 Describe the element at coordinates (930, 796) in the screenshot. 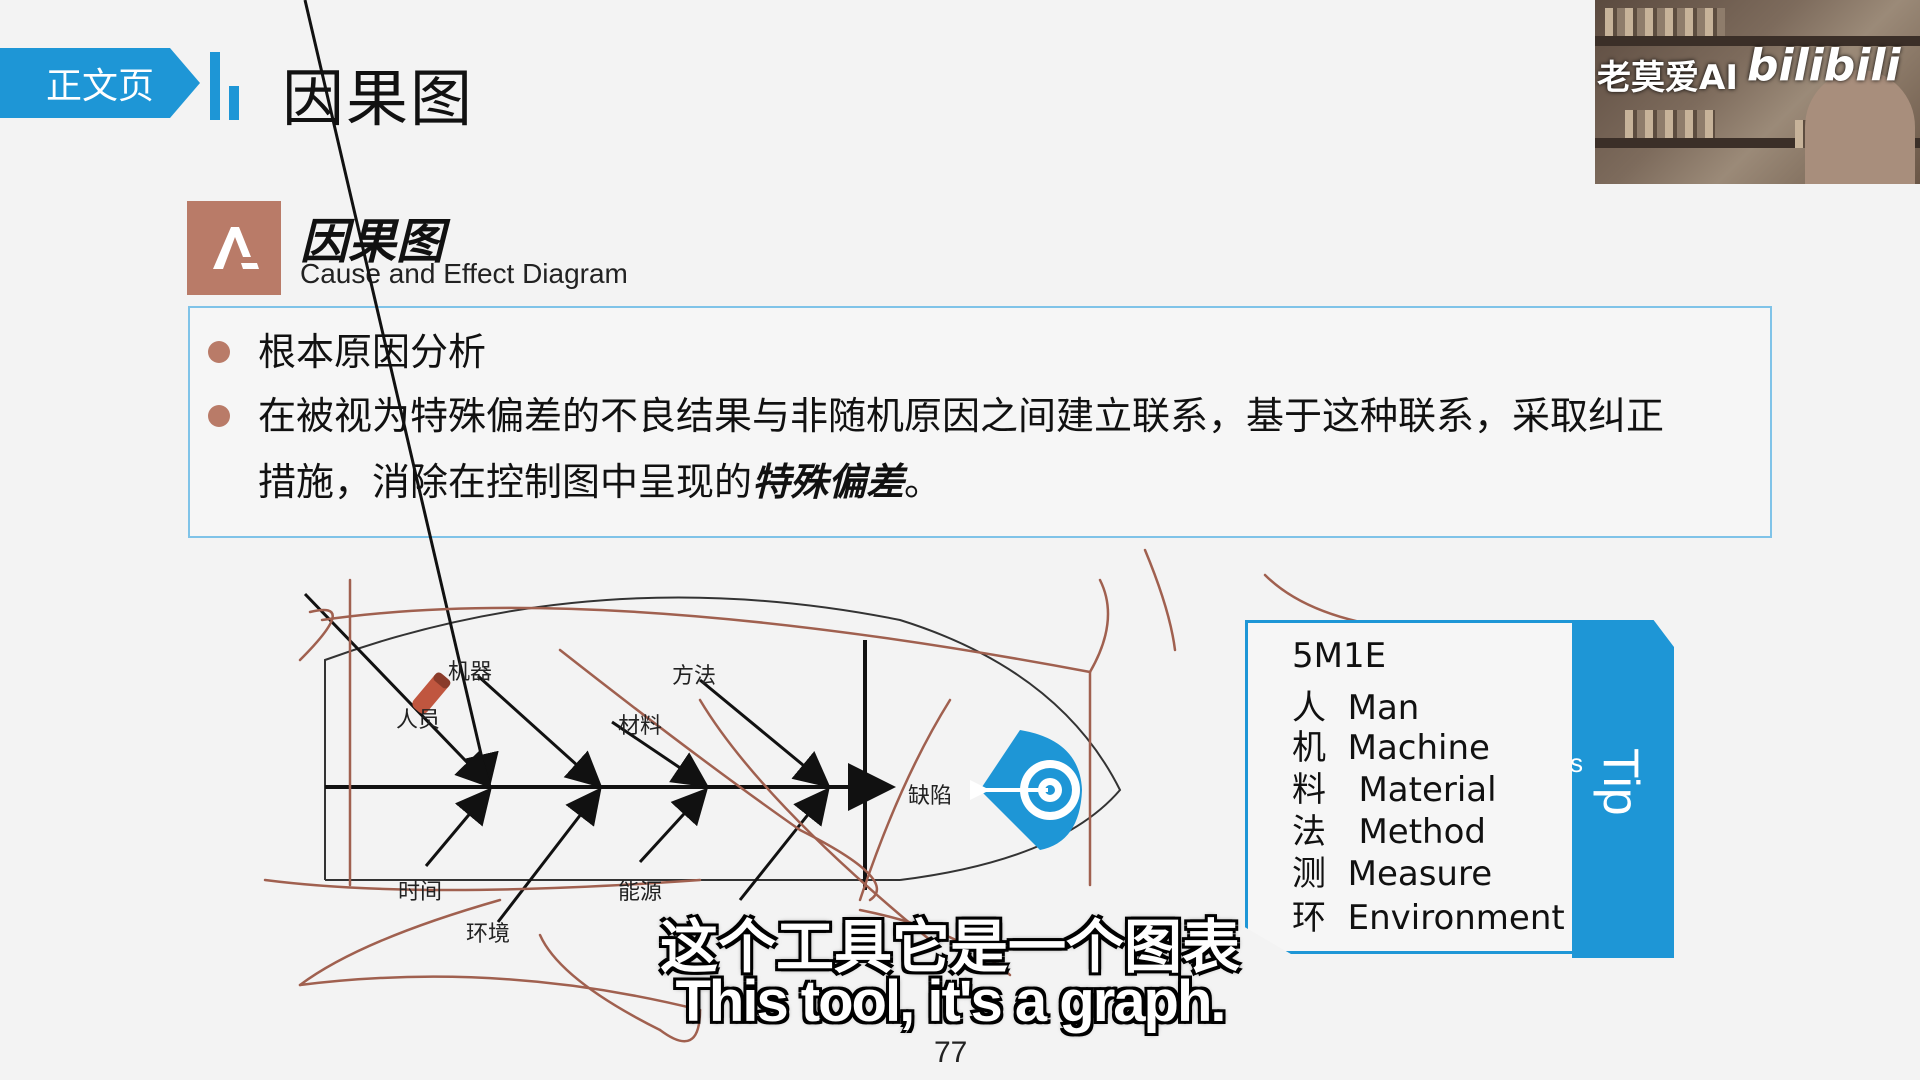

I see `fishbone-label-defect: 缺陷` at that location.